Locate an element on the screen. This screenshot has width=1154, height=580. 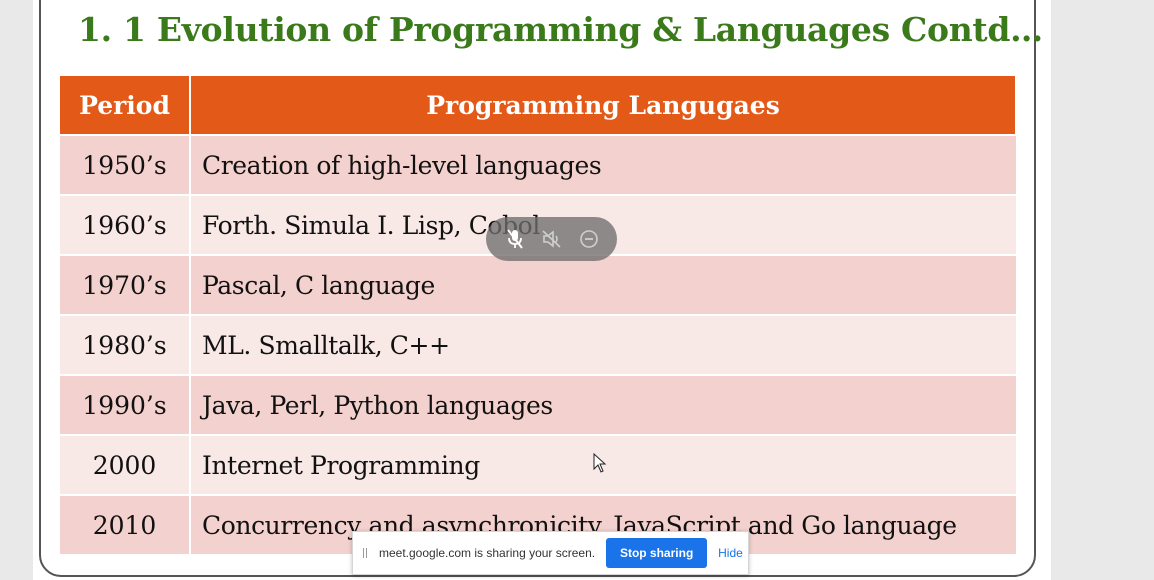
table-row: 1950’s Creation of high-level languages is located at coordinates (538, 164).